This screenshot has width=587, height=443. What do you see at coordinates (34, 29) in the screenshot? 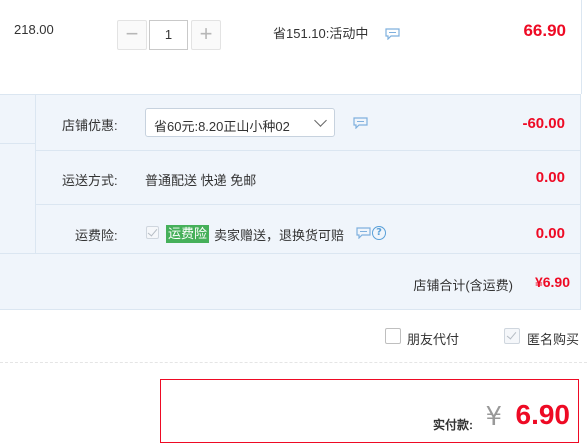
I see `item-unit-price: 218.00` at bounding box center [34, 29].